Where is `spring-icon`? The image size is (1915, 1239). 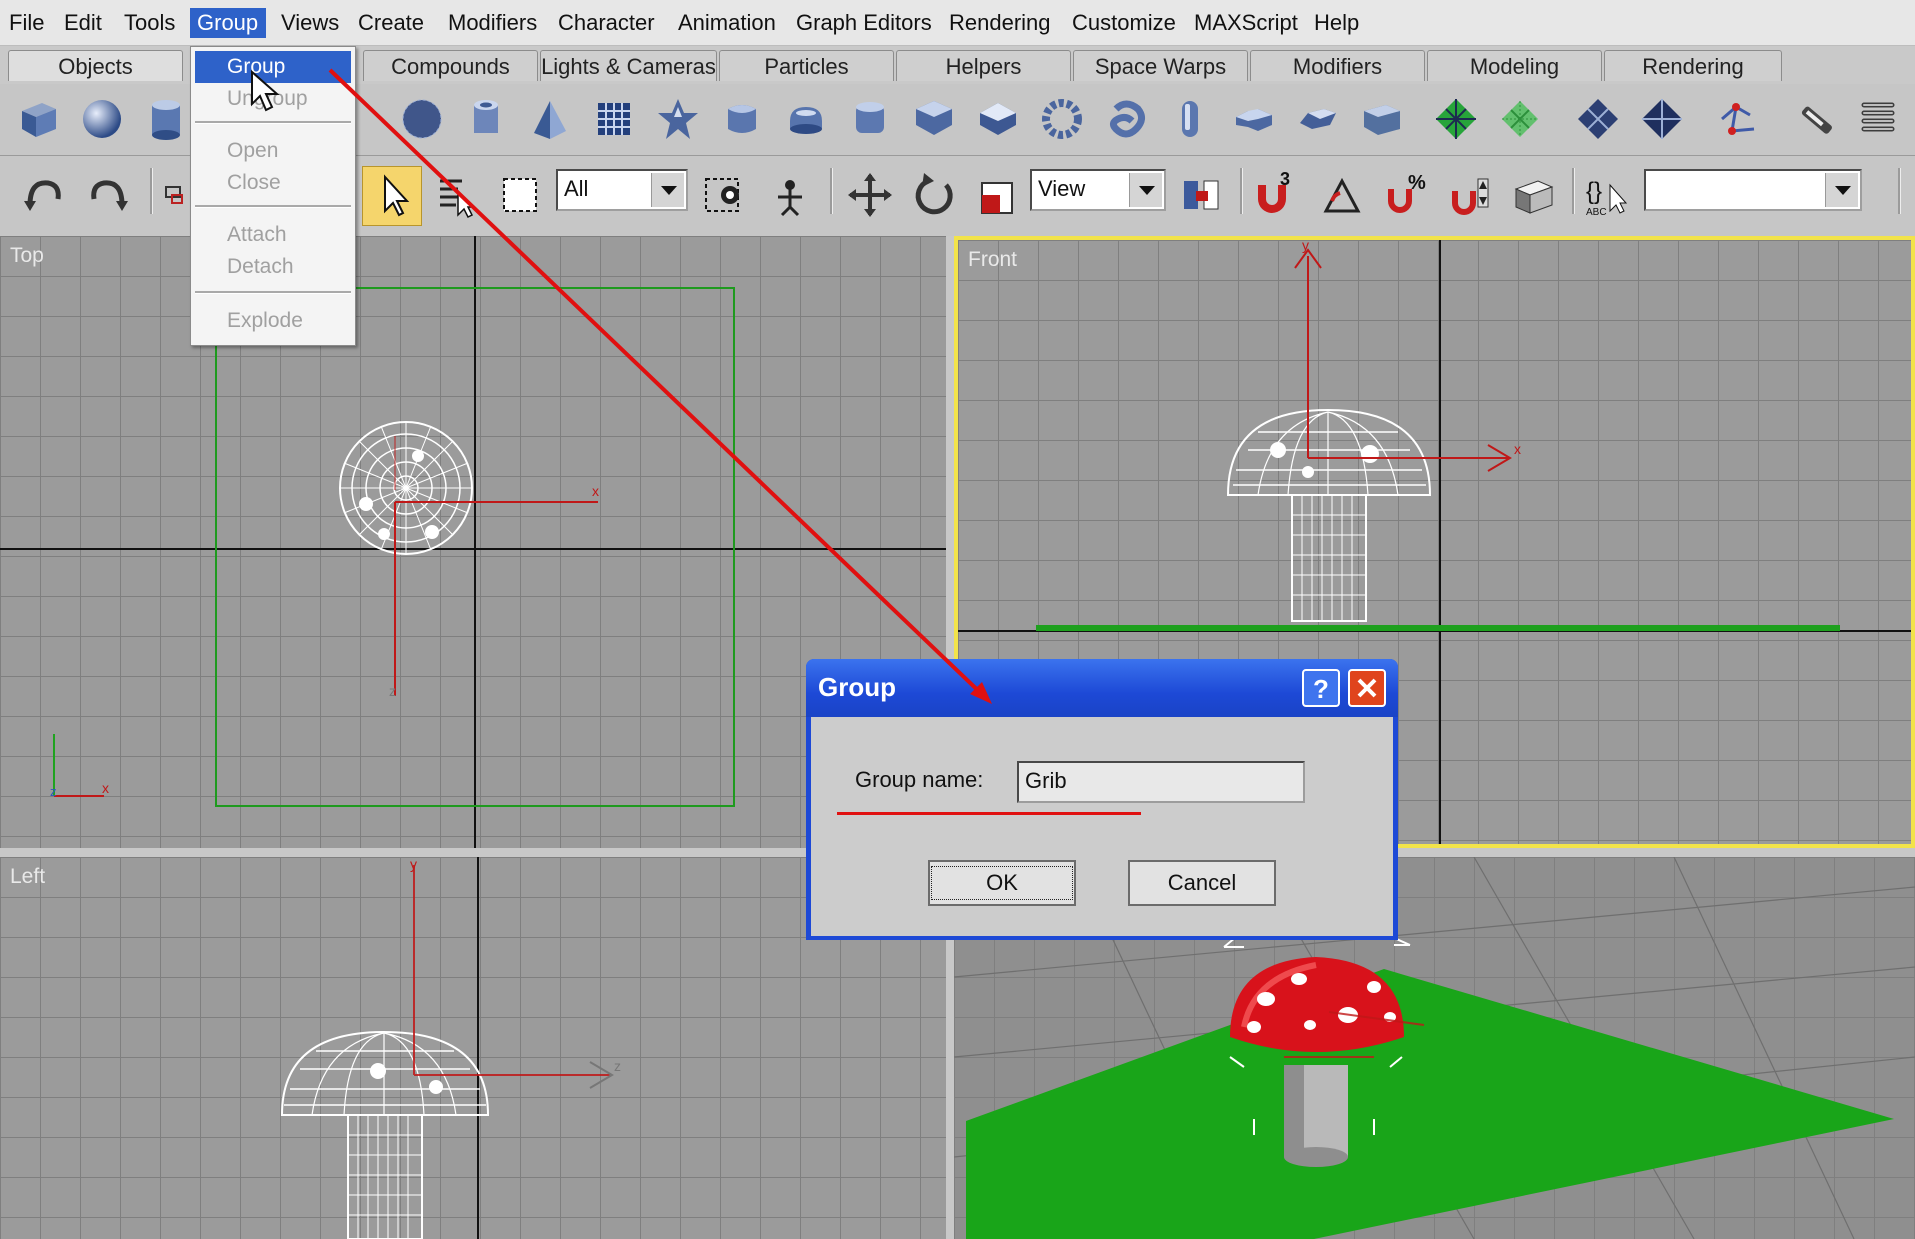 spring-icon is located at coordinates (1878, 119).